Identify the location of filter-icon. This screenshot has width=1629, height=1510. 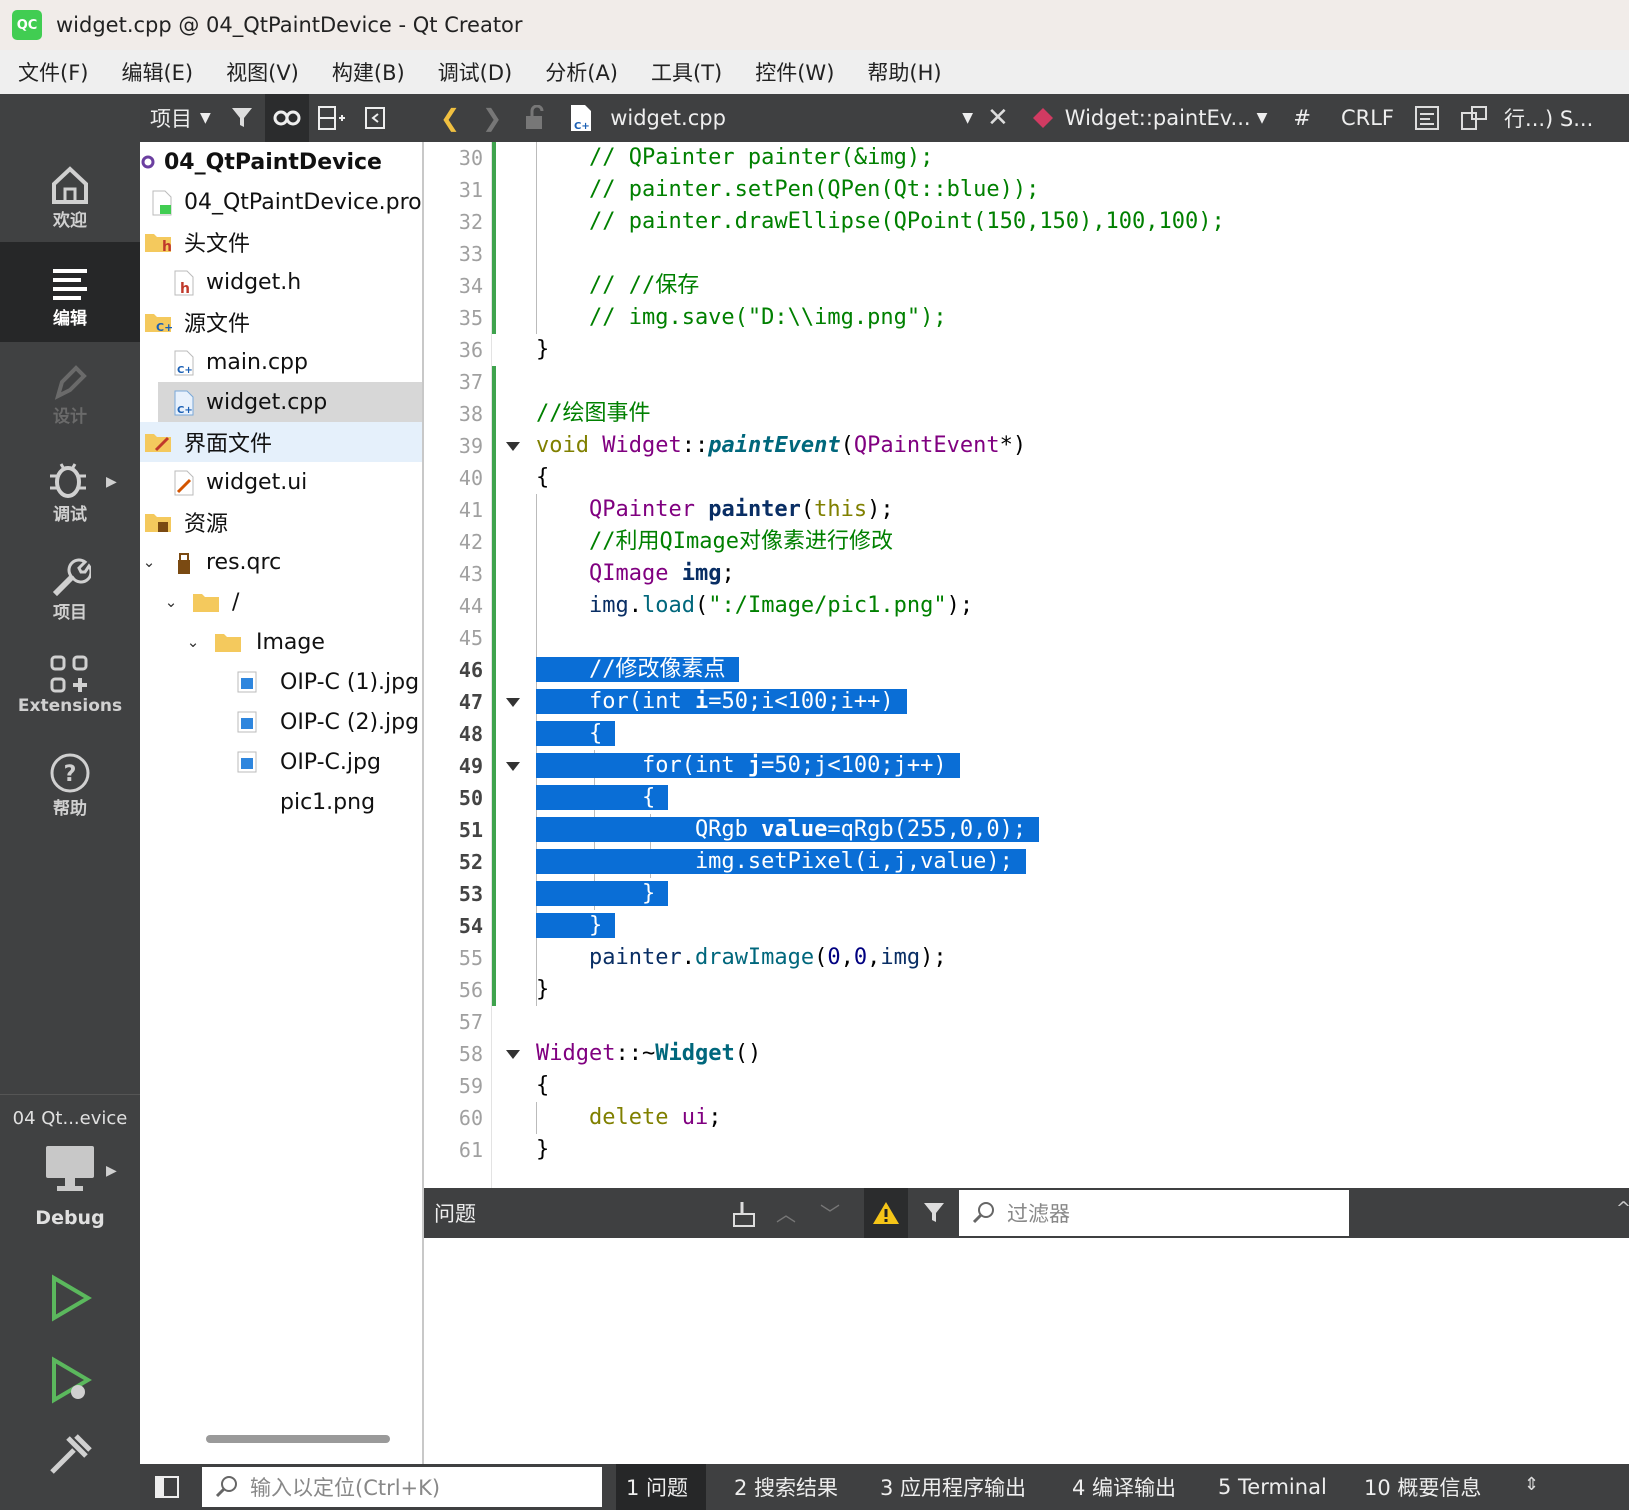
(936, 1213).